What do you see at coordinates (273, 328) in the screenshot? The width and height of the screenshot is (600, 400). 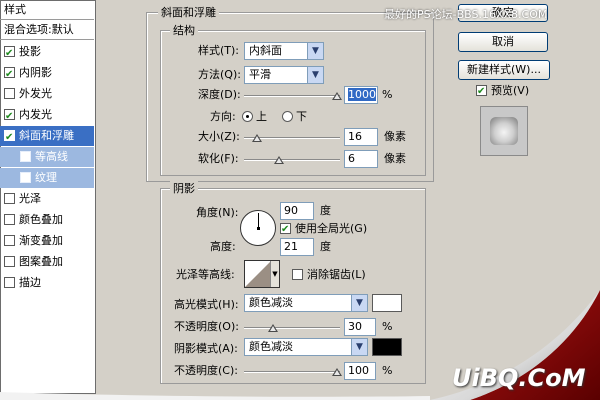 I see `highlight-opacity-thumb` at bounding box center [273, 328].